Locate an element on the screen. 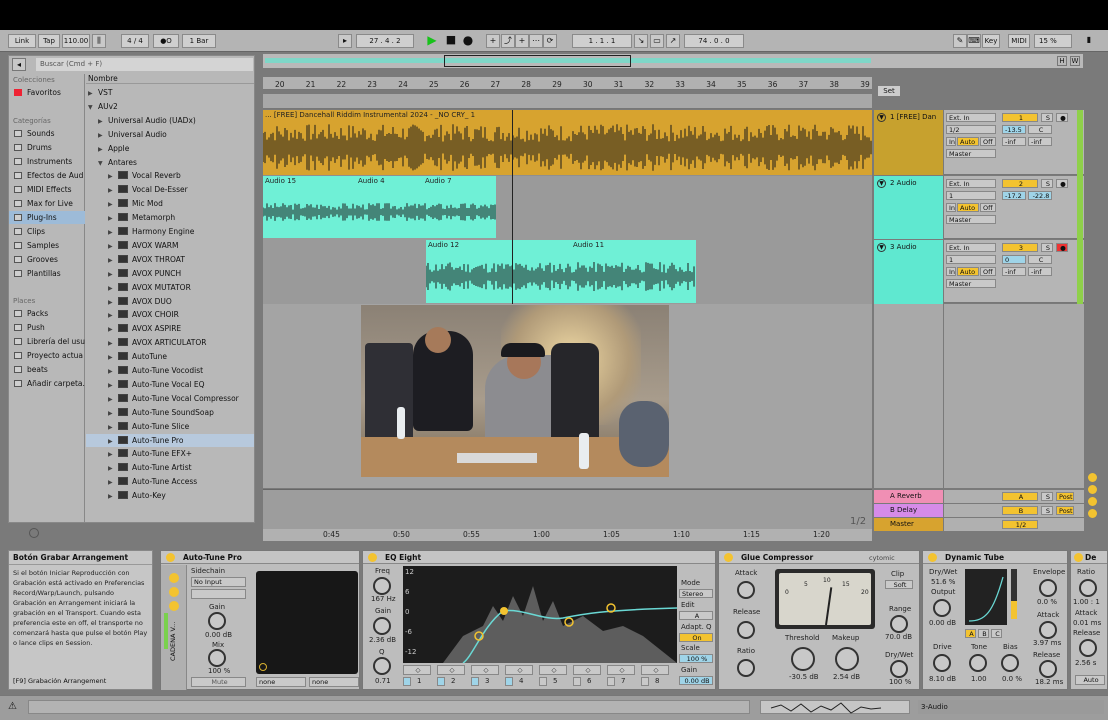 This screenshot has height=720, width=1108. makeup-knob is located at coordinates (847, 659).